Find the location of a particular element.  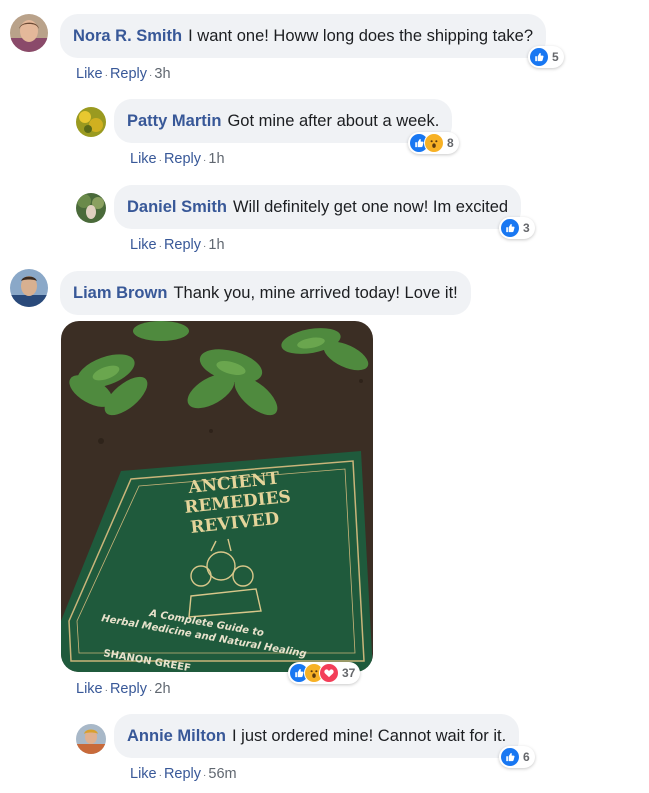

comment-text: Thank you, mine arrived today! Love it! is located at coordinates (315, 292).